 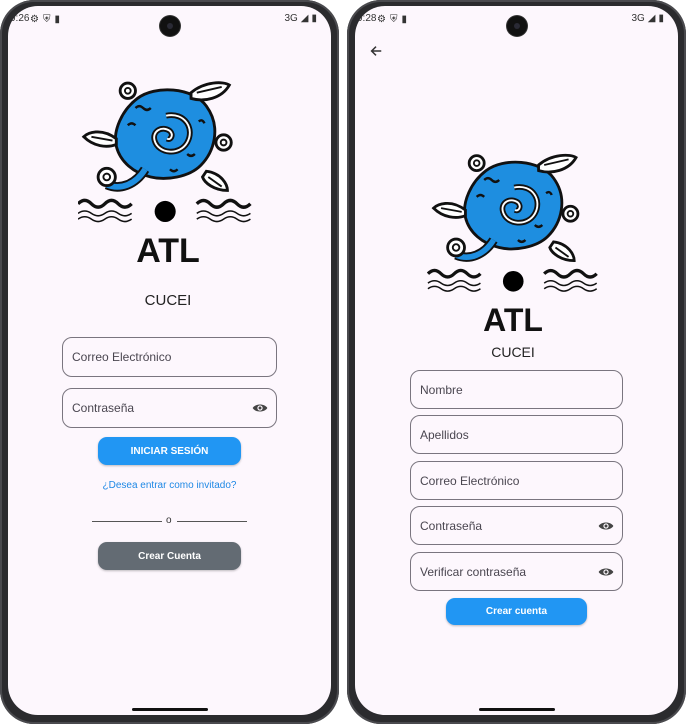 I want to click on login-button: INICIAR SESIÓN, so click(x=169, y=451).